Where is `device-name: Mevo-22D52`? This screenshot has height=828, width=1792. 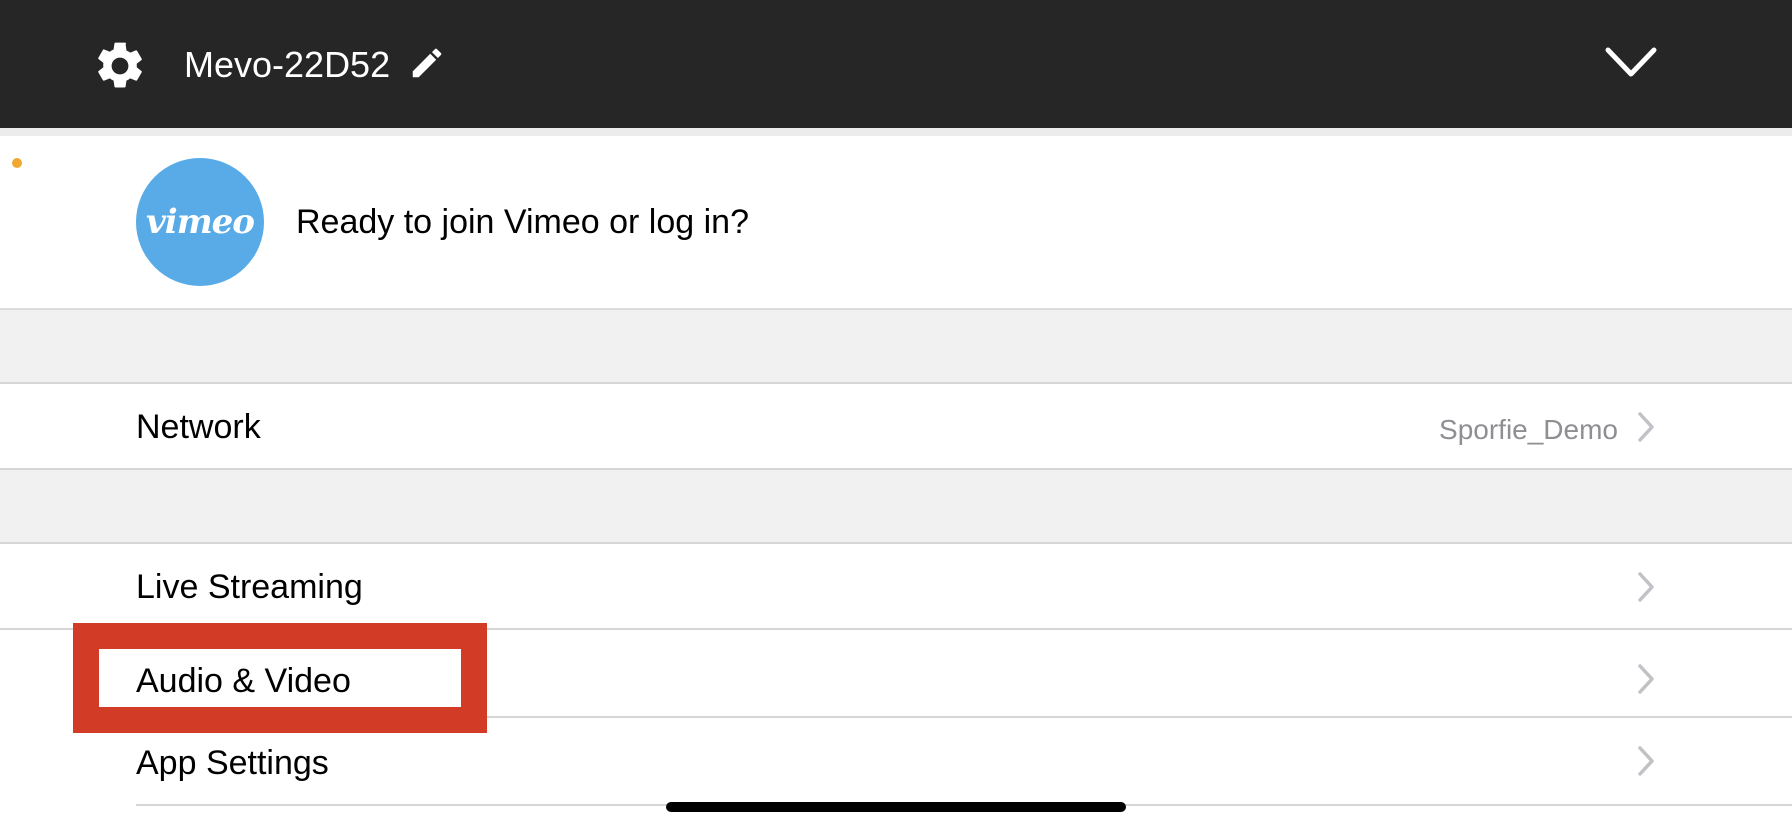 device-name: Mevo-22D52 is located at coordinates (287, 64).